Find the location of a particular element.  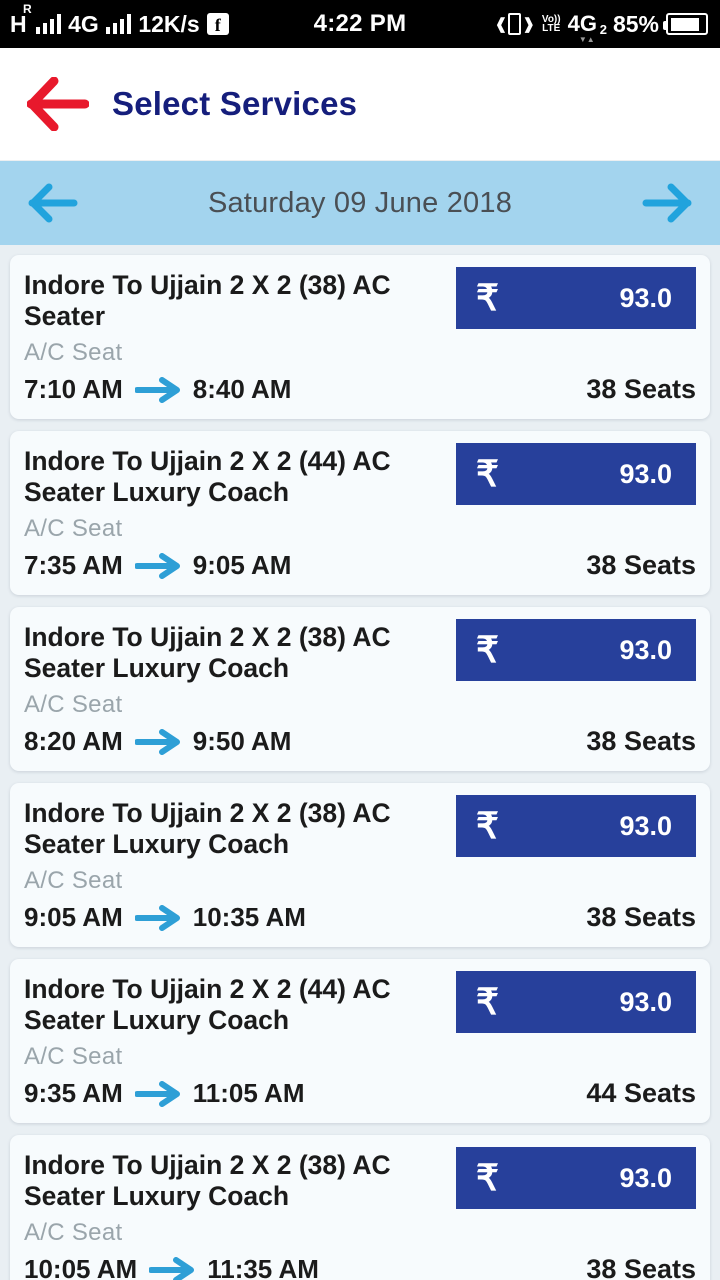

service-card-footer: 8:20 AM 9:50 AM 38 Seats is located at coordinates (360, 741).